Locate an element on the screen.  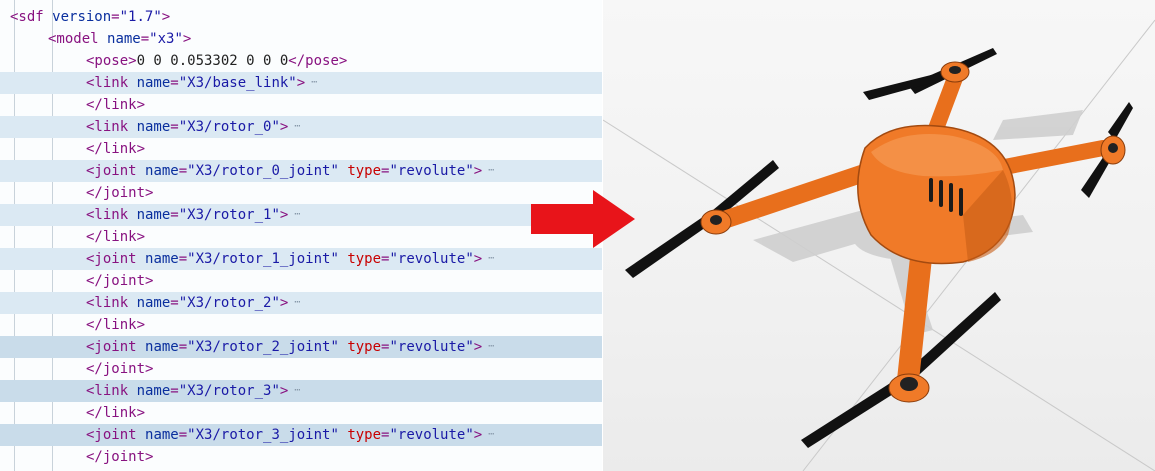
code-token: "X3/rotor_1" is located at coordinates (229, 215).